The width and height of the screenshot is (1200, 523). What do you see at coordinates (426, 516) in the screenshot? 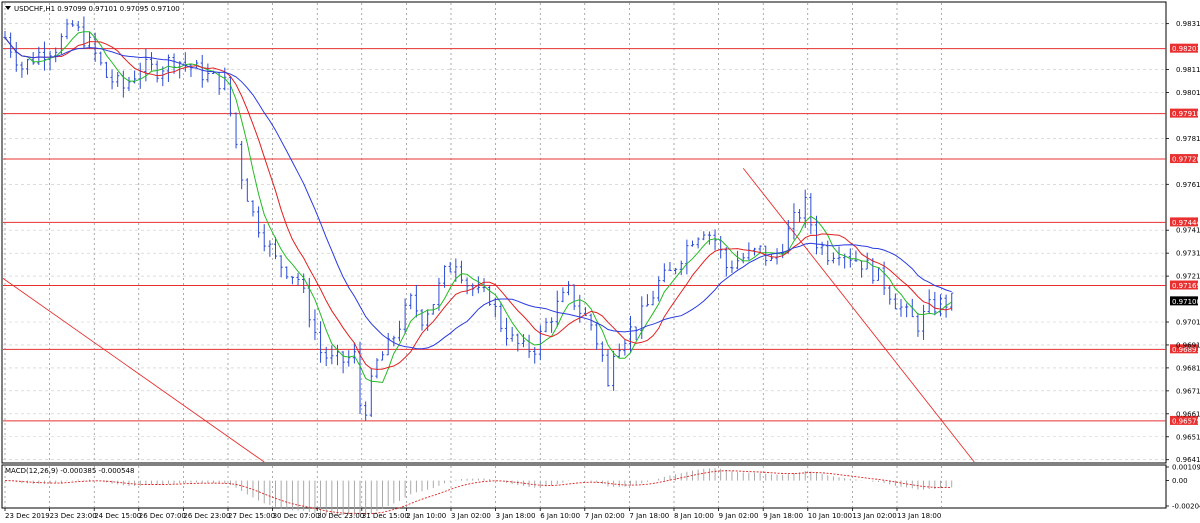
I see `time-tick-label: 2 Jan 10:00` at bounding box center [426, 516].